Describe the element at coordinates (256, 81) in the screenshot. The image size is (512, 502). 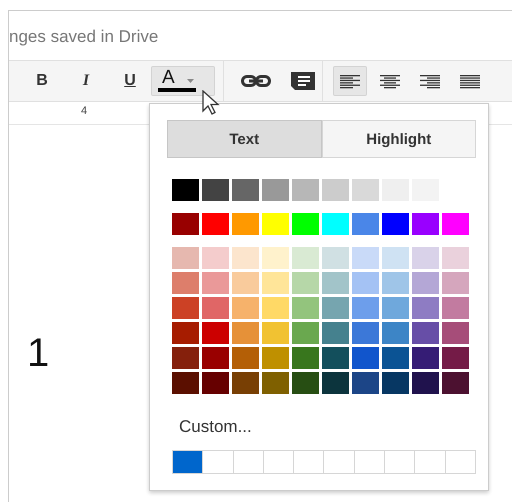
I see `link-icon` at that location.